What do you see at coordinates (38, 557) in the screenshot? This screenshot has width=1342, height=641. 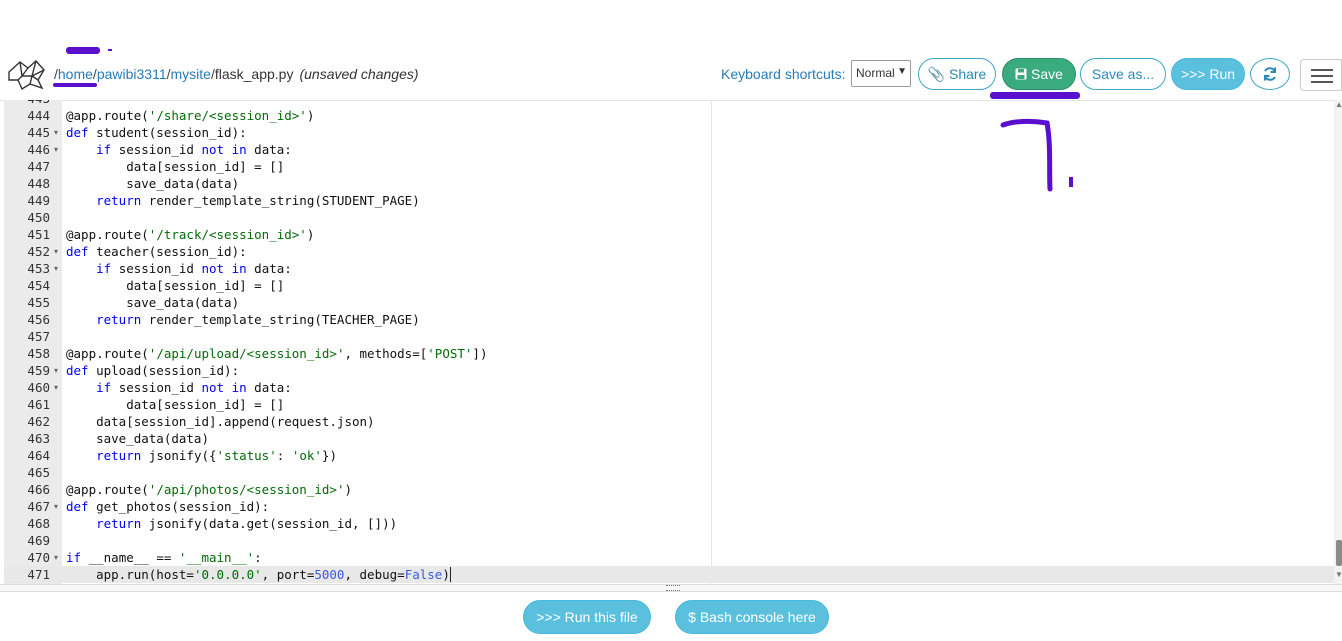 I see `line-number: 470` at bounding box center [38, 557].